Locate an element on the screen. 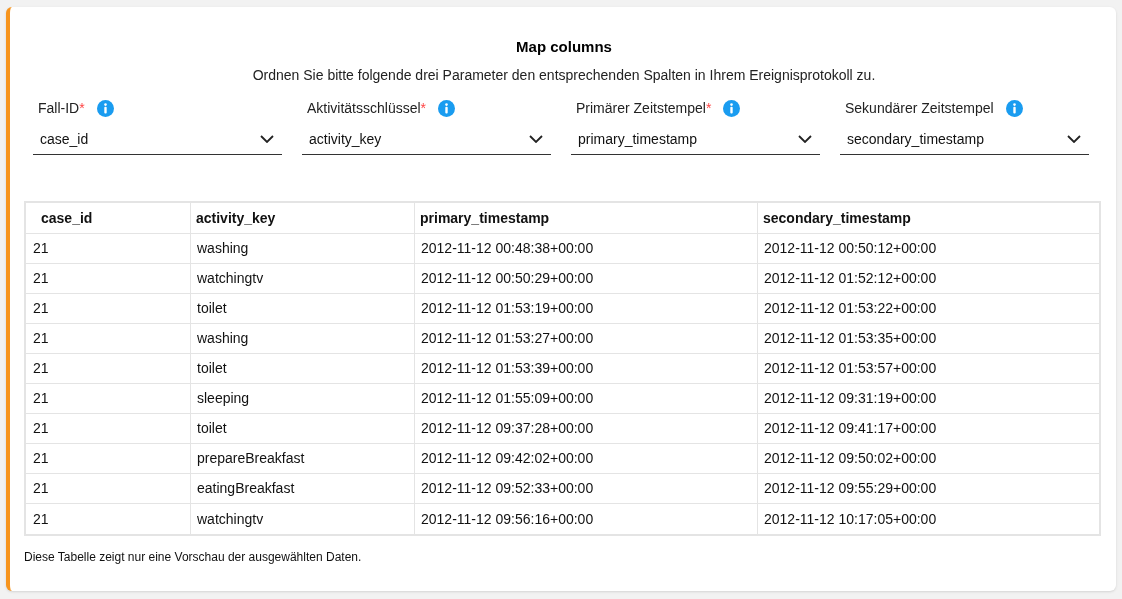 The image size is (1122, 599). table-cell: 2012-11-12 09:52:33+00:00 is located at coordinates (585, 488).